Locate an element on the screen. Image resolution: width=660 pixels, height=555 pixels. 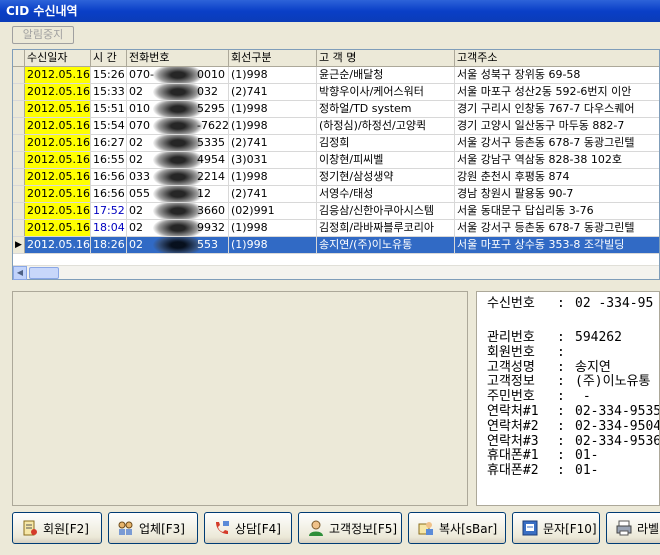
consult-button: 상담[F4] is located at coordinates (248, 528).